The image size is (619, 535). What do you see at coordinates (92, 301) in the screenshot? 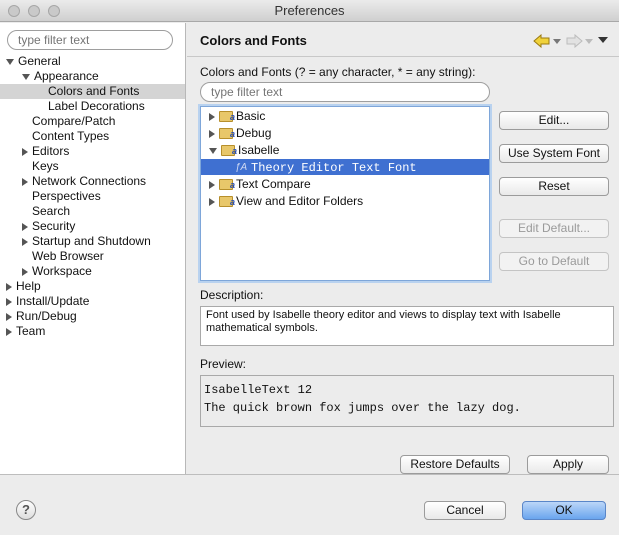
I see `sidebar-item-install-update: Install/Update` at bounding box center [92, 301].